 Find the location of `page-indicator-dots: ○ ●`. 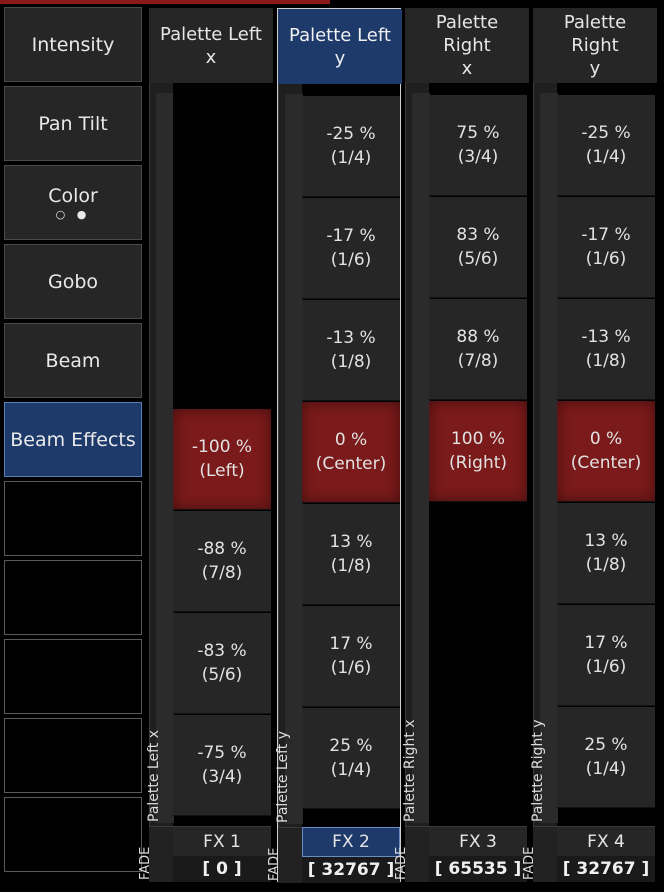

page-indicator-dots: ○ ● is located at coordinates (73, 214).